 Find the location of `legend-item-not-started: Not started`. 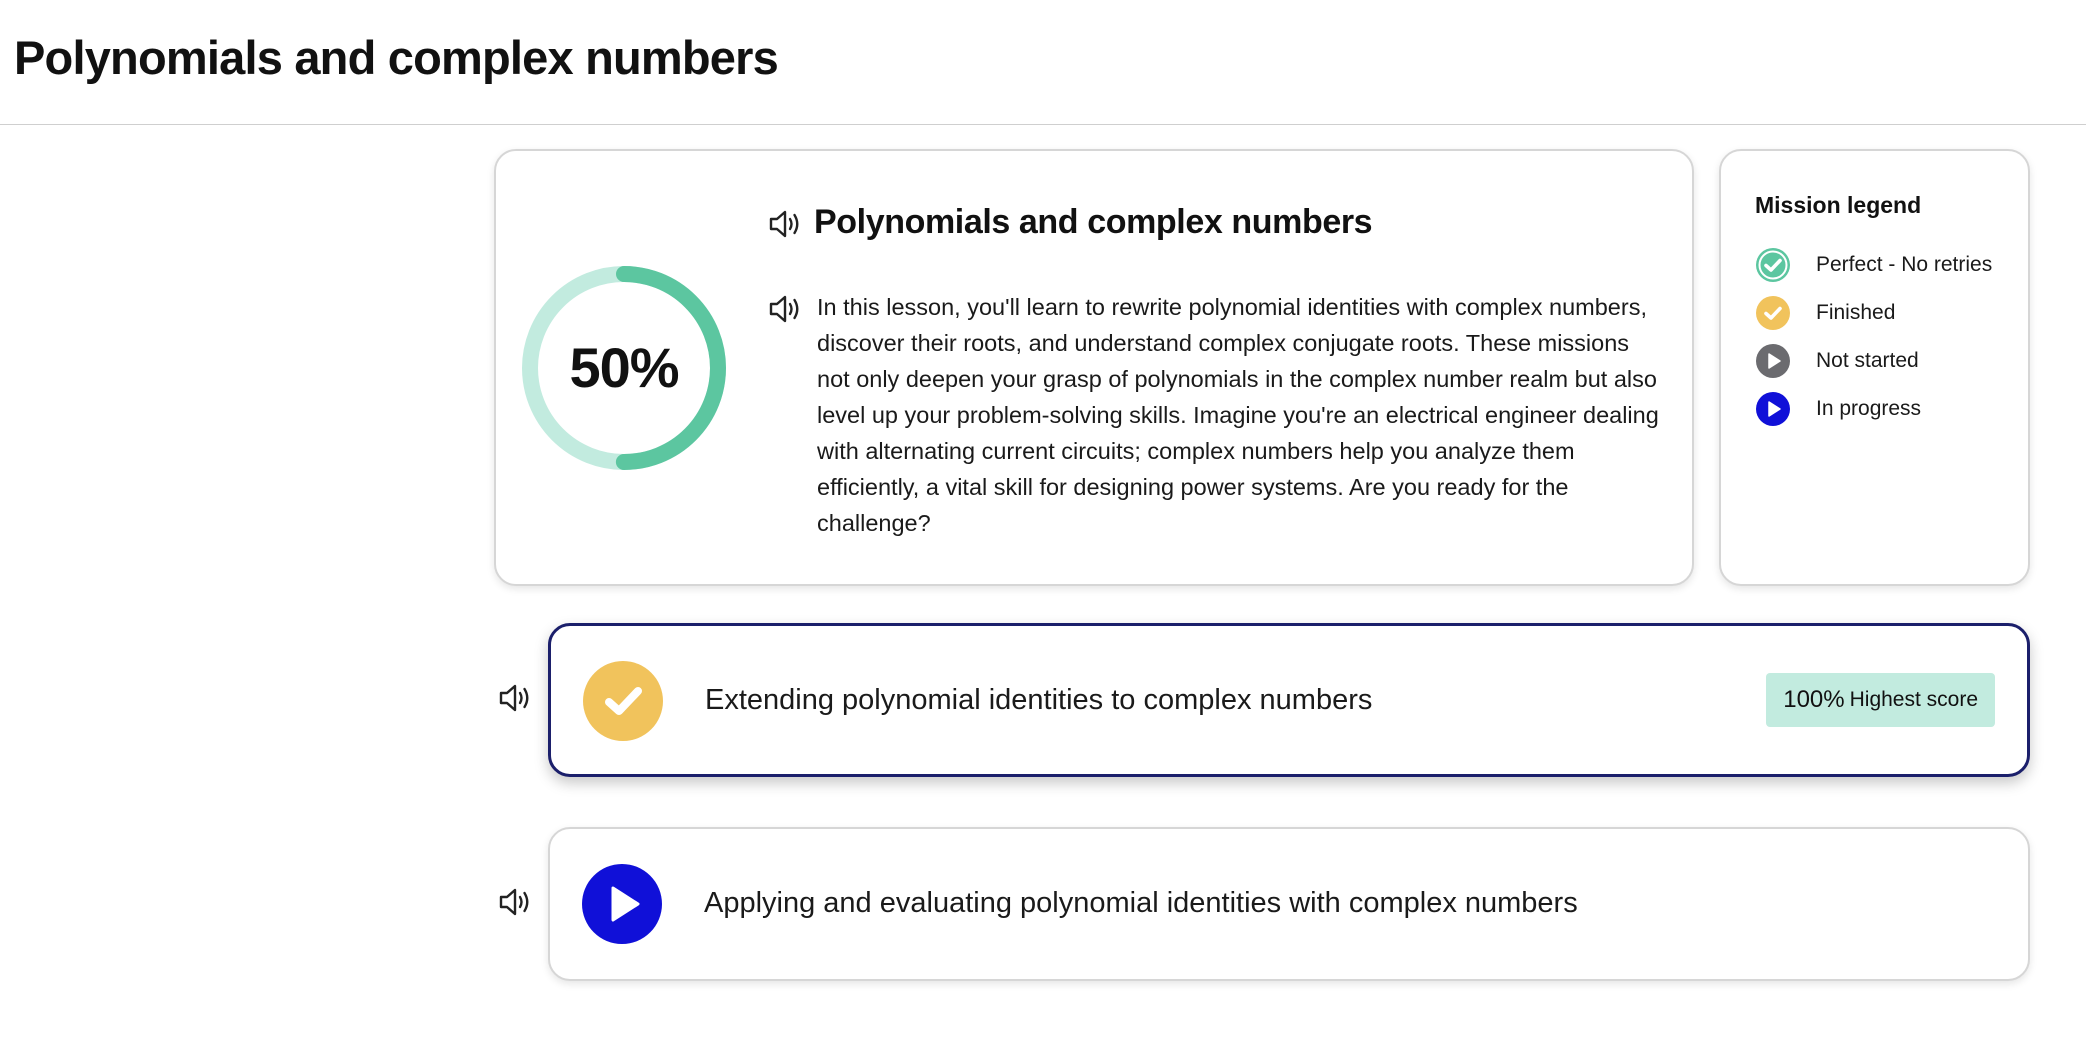

legend-item-not-started: Not started is located at coordinates (1885, 361).